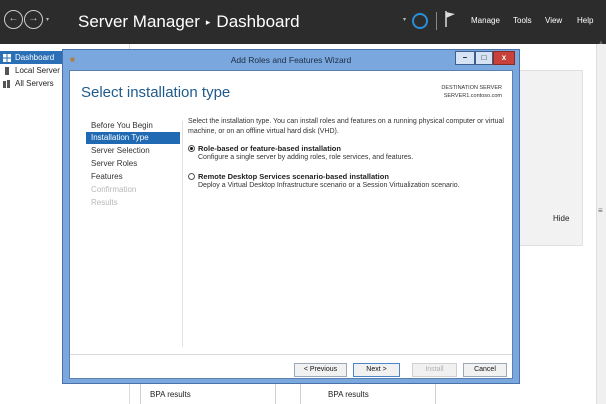 The image size is (606, 404). I want to click on menu-help: Help, so click(585, 20).